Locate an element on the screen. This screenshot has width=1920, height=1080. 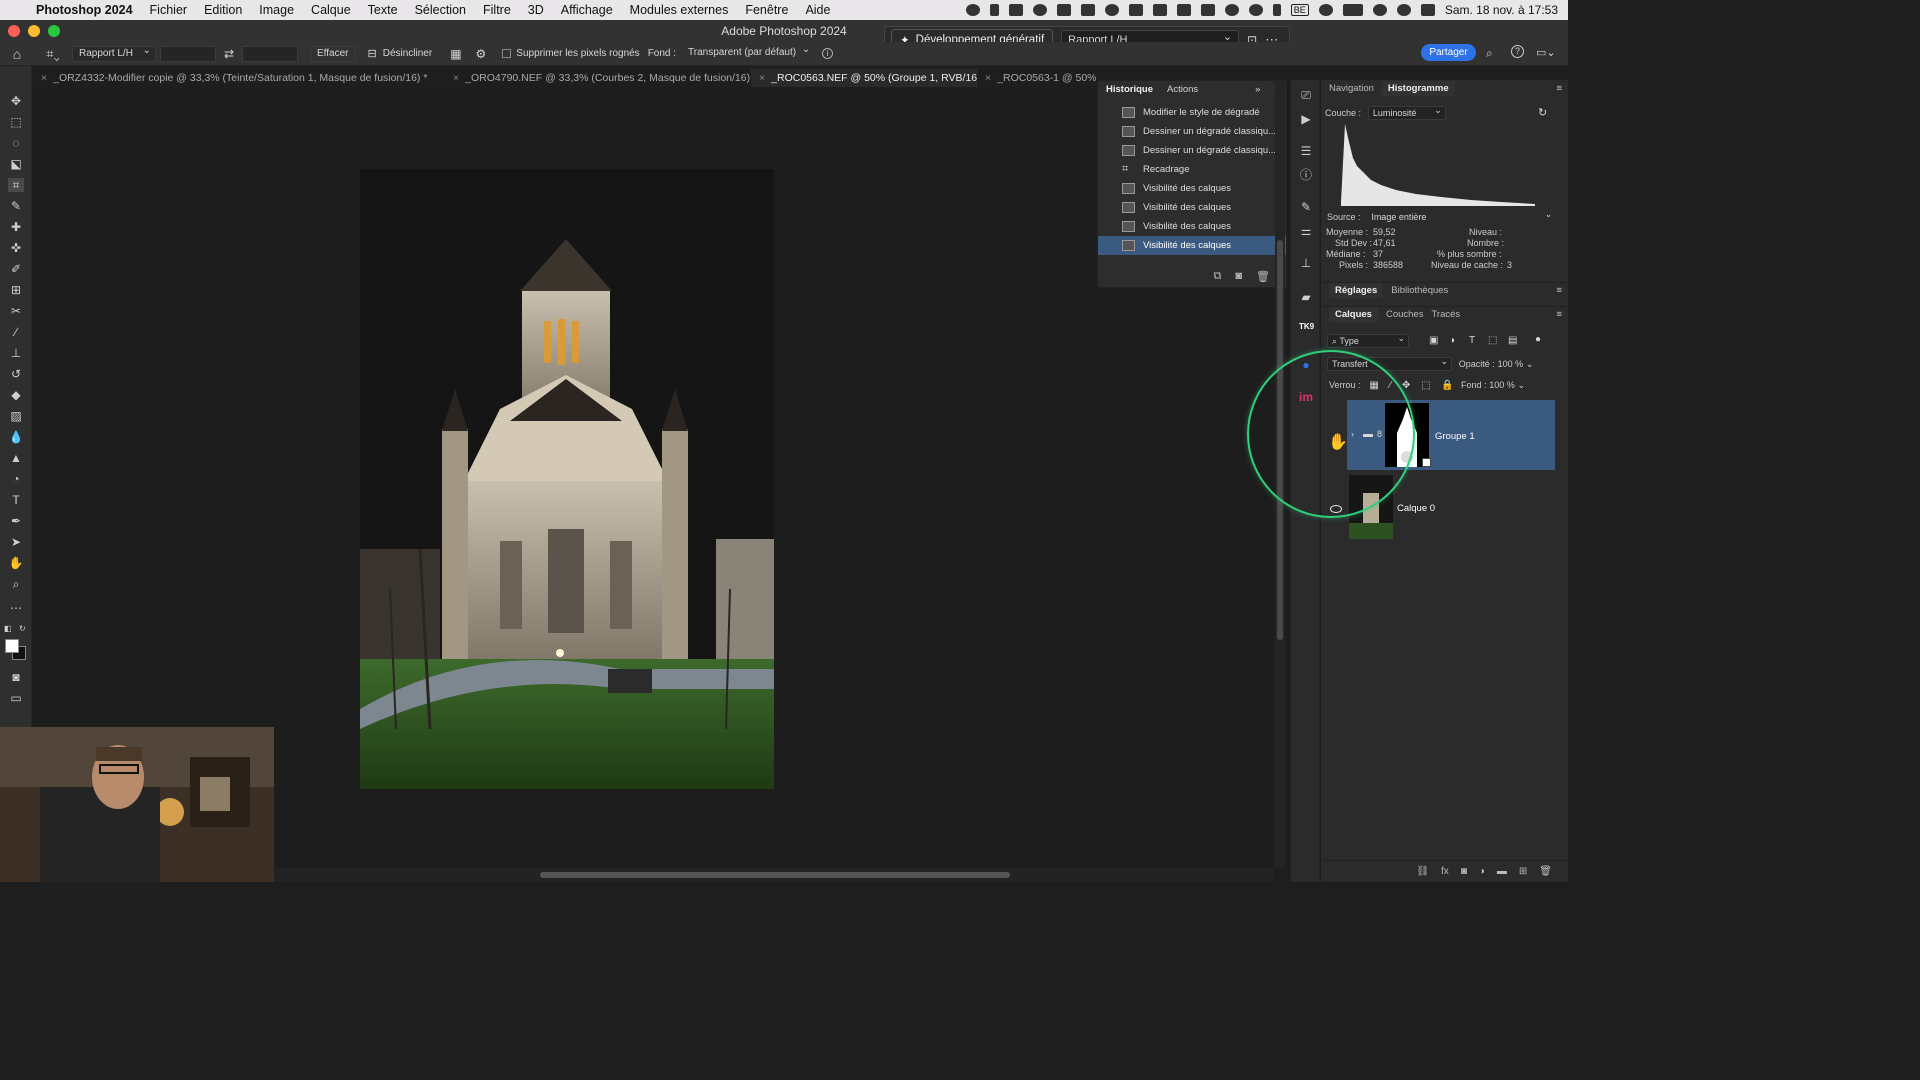
chevron-down-icon: ⌄ is located at coordinates (1530, 364).